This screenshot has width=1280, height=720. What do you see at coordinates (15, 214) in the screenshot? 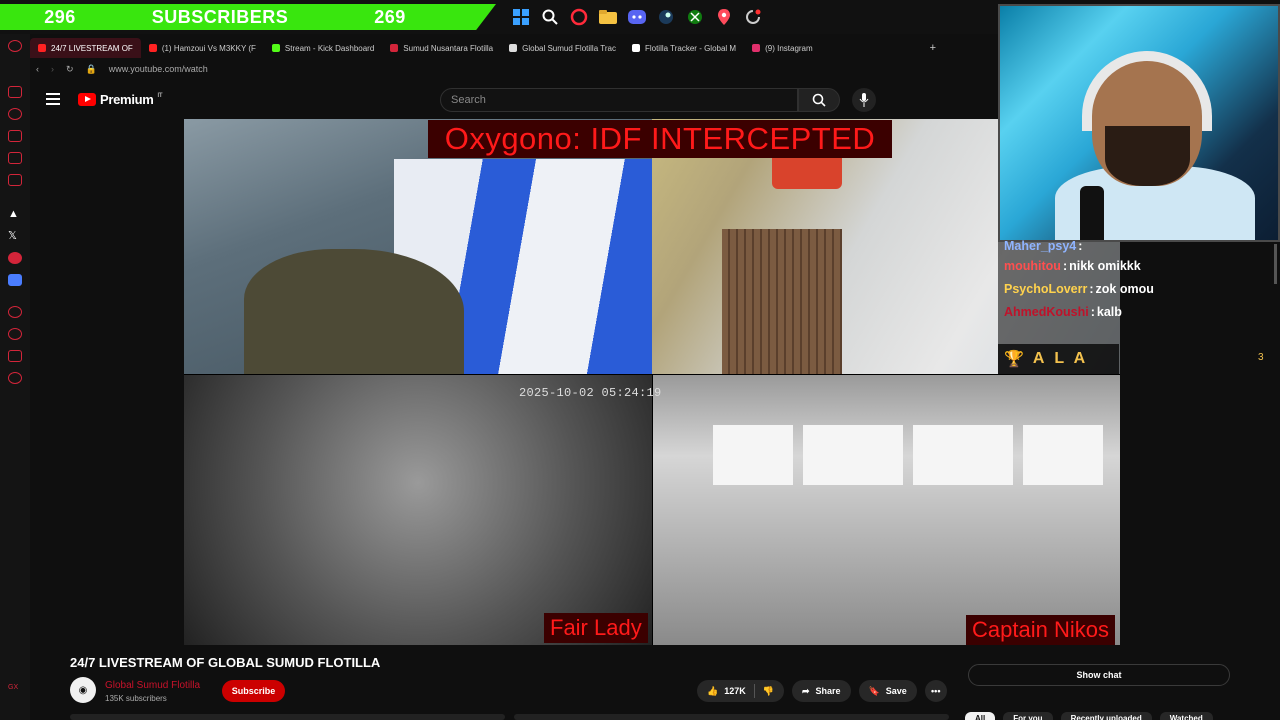
I see `sidebar-ai-icon: ▲` at bounding box center [15, 214].